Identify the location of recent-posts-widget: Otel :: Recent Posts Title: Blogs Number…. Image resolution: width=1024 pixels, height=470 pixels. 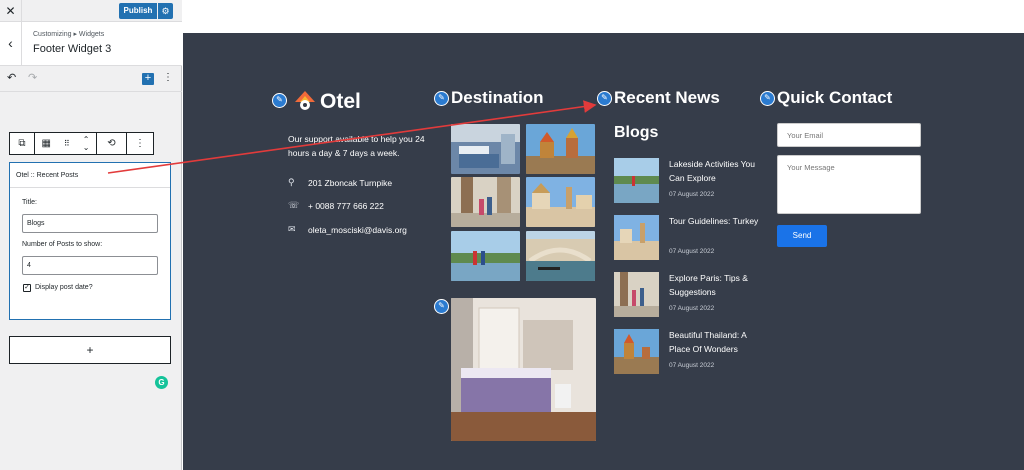
(90, 241).